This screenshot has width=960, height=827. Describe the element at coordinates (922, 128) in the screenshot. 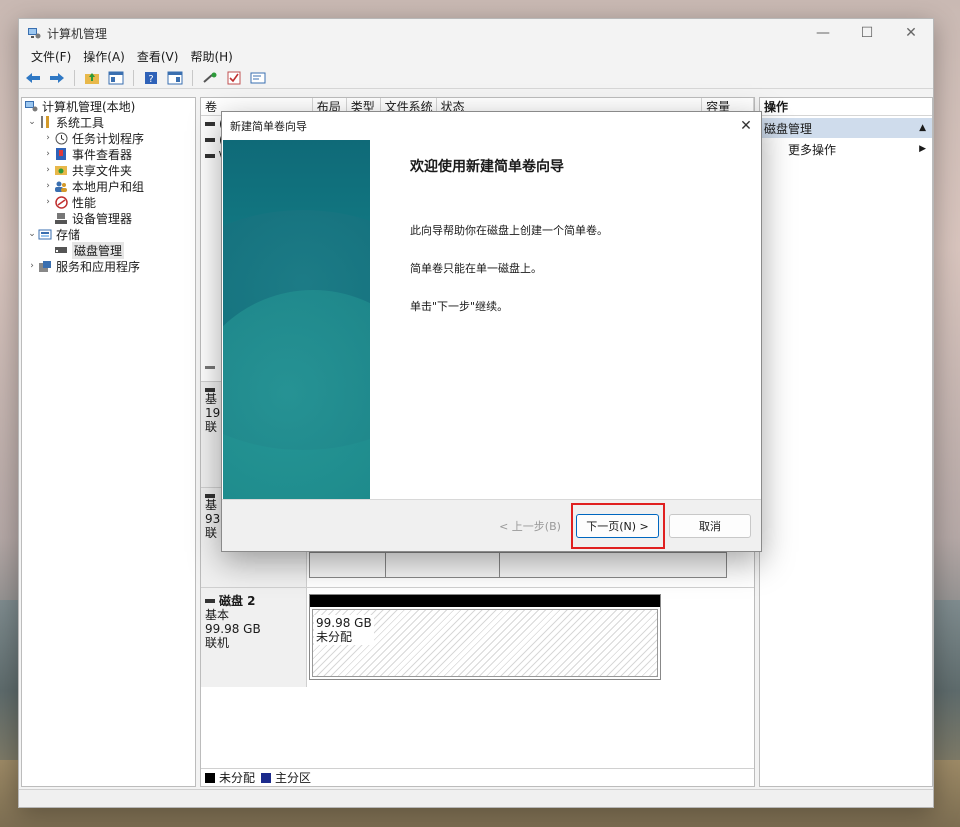

I see `collapse-up-icon: ▲` at that location.